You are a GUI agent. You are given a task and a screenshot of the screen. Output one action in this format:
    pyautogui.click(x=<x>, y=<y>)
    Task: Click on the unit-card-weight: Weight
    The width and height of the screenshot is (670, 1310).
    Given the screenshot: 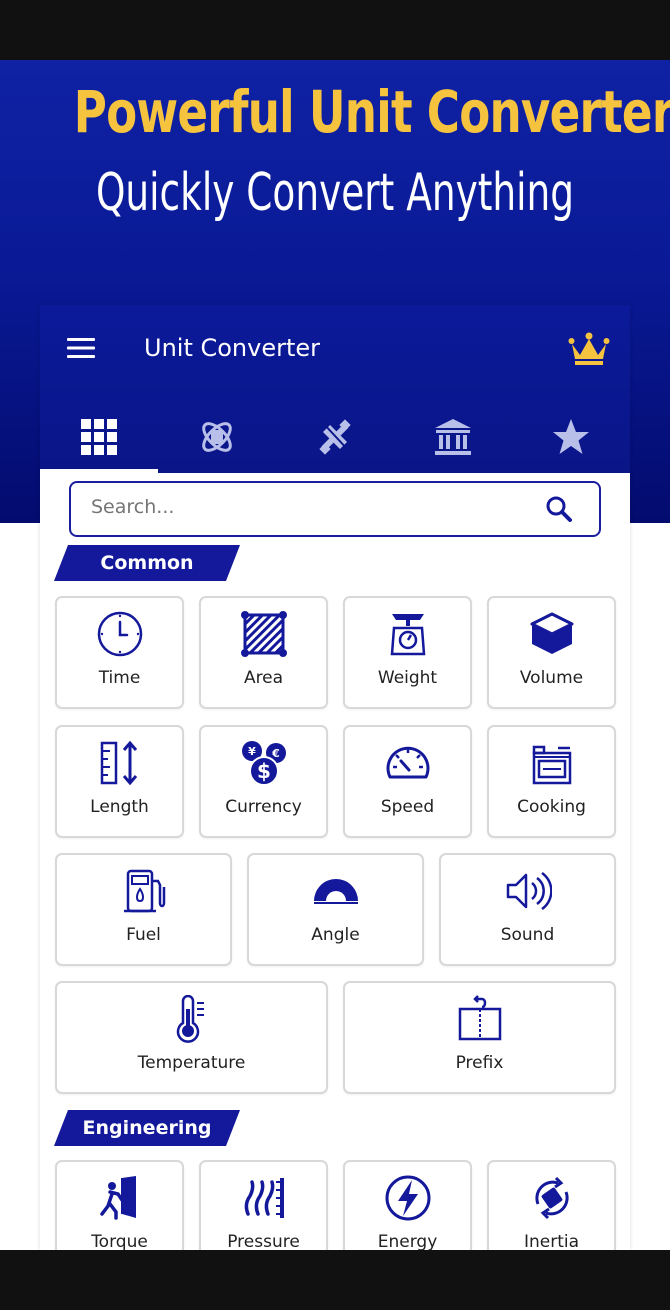 What is the action you would take?
    pyautogui.click(x=407, y=652)
    